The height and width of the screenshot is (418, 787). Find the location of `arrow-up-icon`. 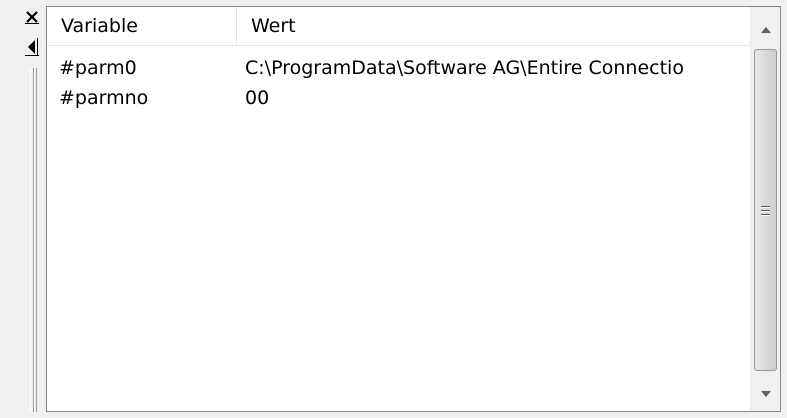

arrow-up-icon is located at coordinates (765, 30).